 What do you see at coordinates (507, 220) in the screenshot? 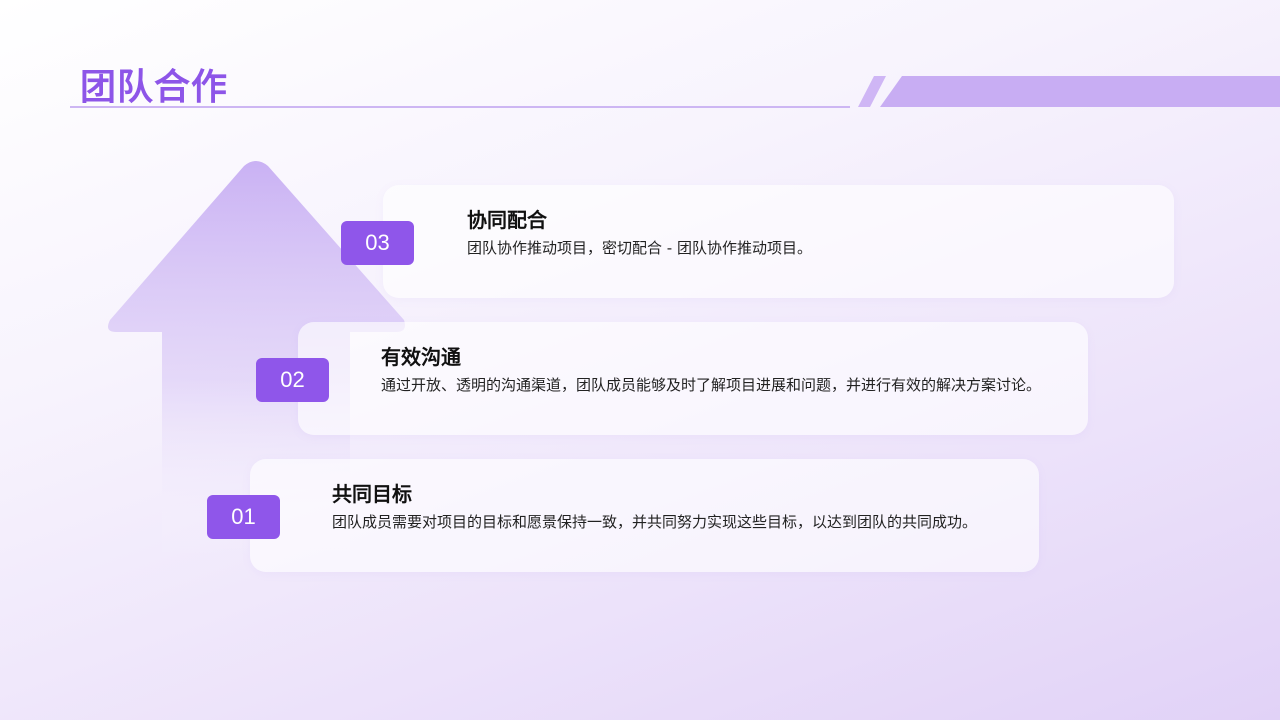
I see `step-title-03: 协同配合` at bounding box center [507, 220].